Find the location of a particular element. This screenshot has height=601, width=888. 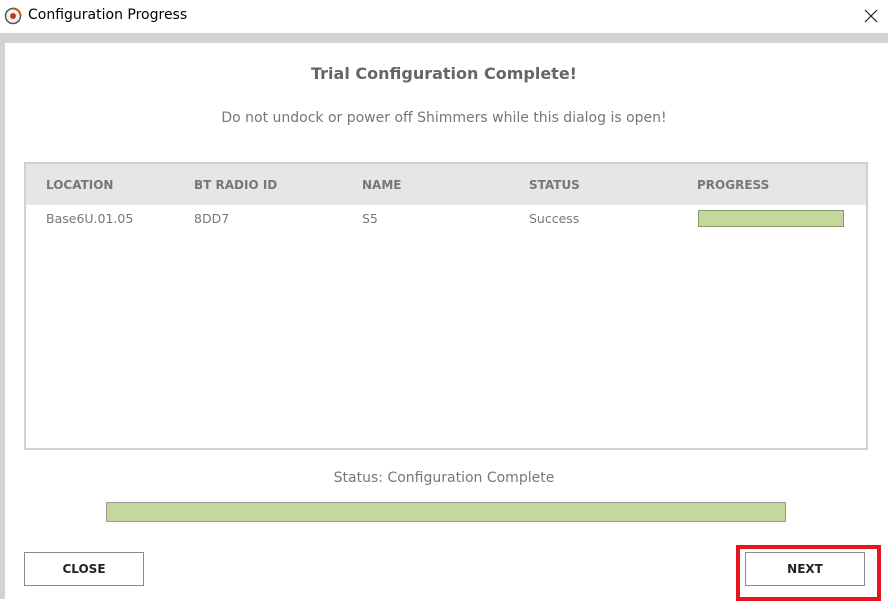

cell-bt-radio-id: 8DD7 is located at coordinates (212, 218).